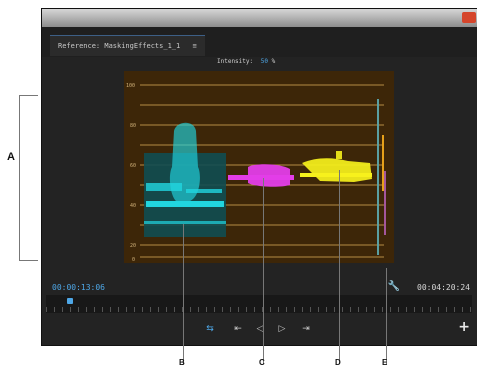 The height and width of the screenshot is (367, 477). What do you see at coordinates (133, 166) in the screenshot?
I see `y-tick-60: 60` at bounding box center [133, 166].